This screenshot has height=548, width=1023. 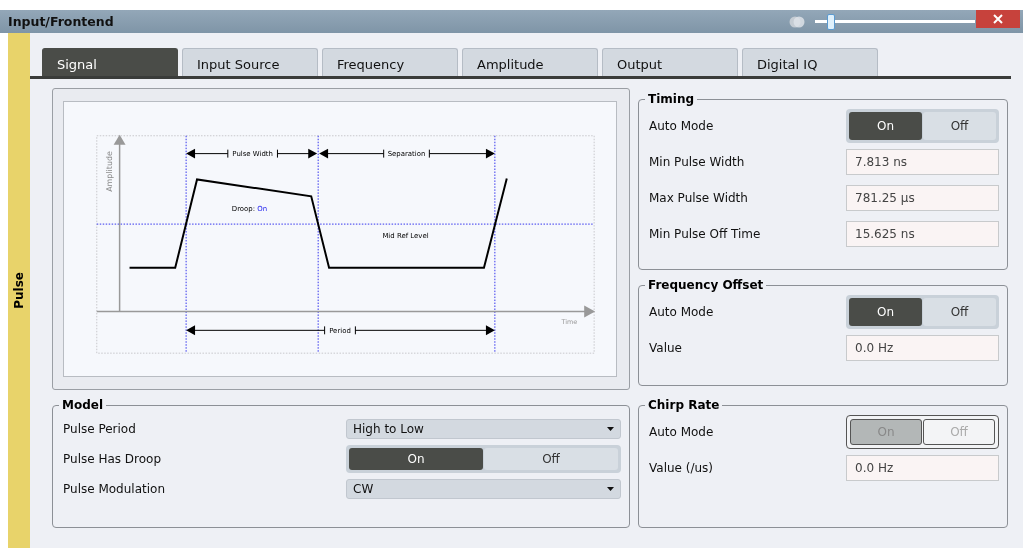 I want to click on group-title: Chirp Rate, so click(x=684, y=405).